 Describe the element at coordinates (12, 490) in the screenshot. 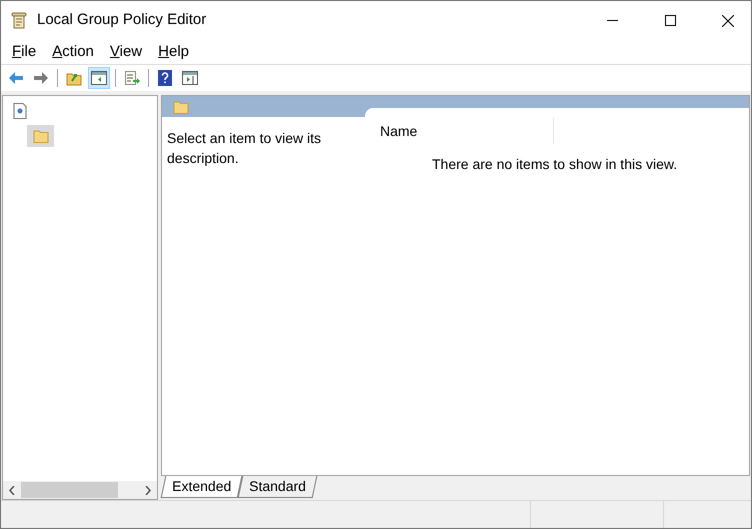

I see `scroll-left-icon` at that location.